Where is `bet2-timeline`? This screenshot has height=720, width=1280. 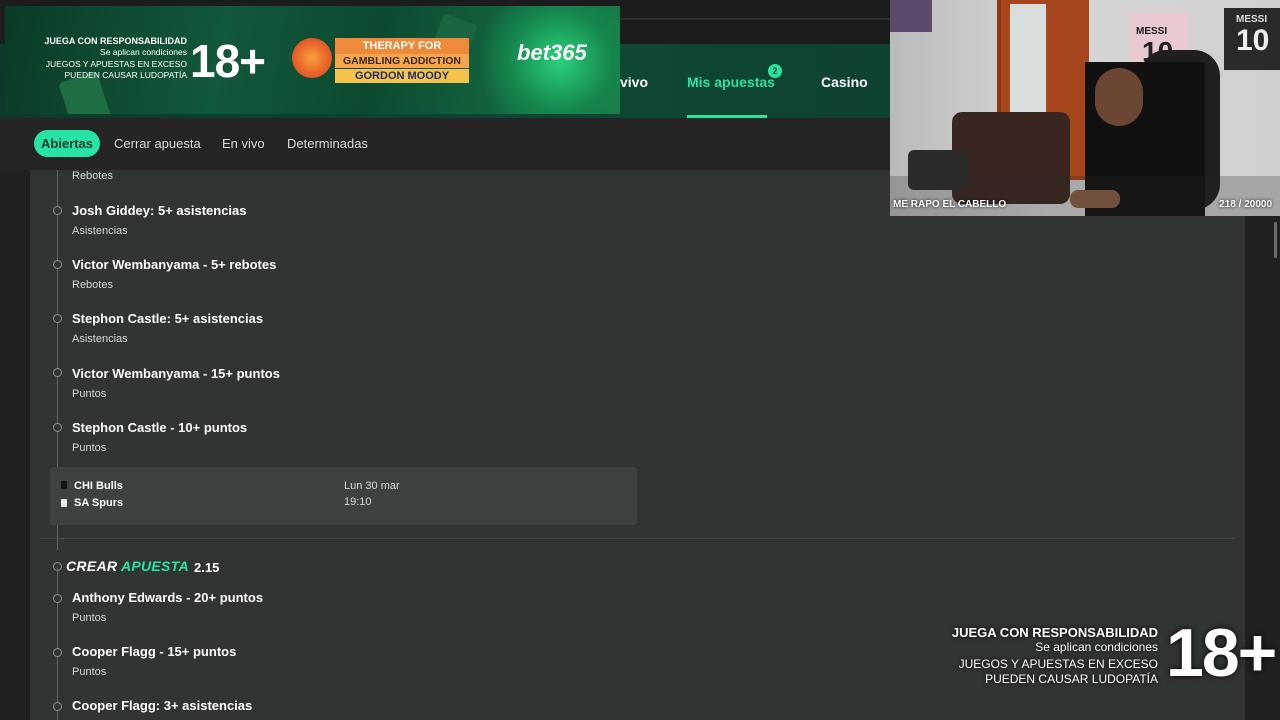
bet2-timeline is located at coordinates (57, 644).